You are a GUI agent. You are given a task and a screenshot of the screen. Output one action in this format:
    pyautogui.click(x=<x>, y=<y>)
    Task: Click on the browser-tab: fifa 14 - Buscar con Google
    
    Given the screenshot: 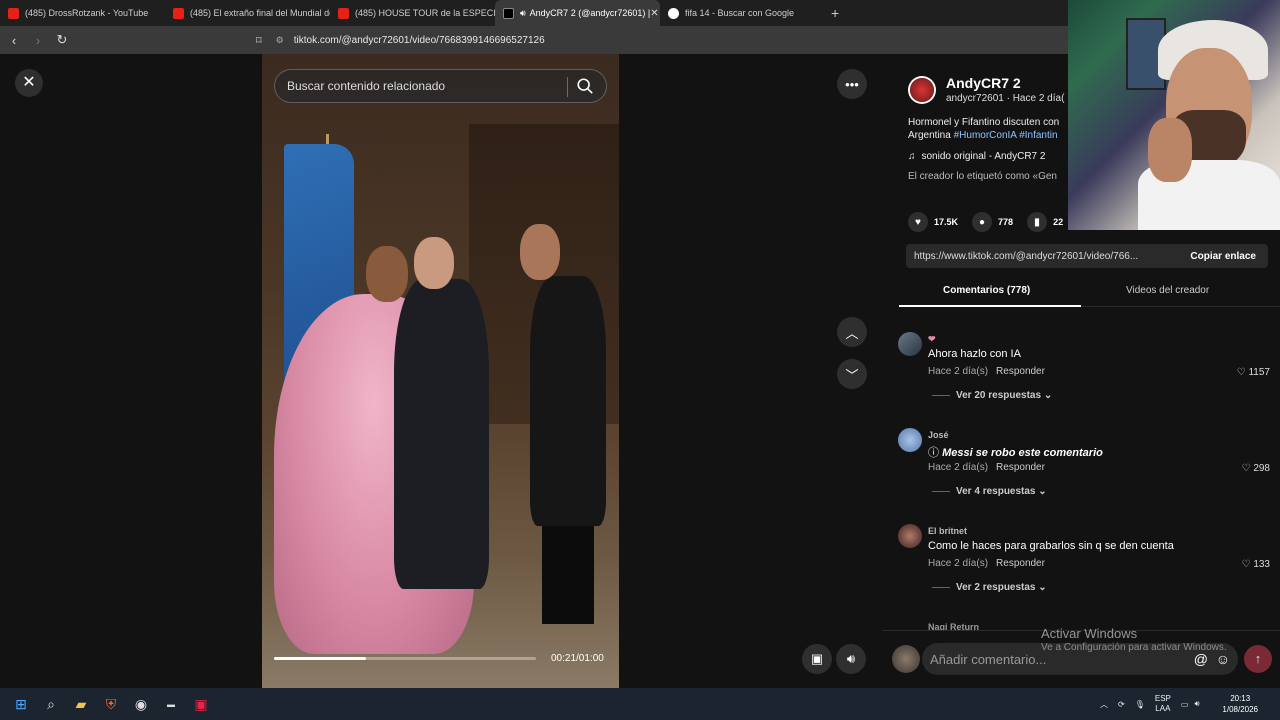 What is the action you would take?
    pyautogui.click(x=742, y=13)
    